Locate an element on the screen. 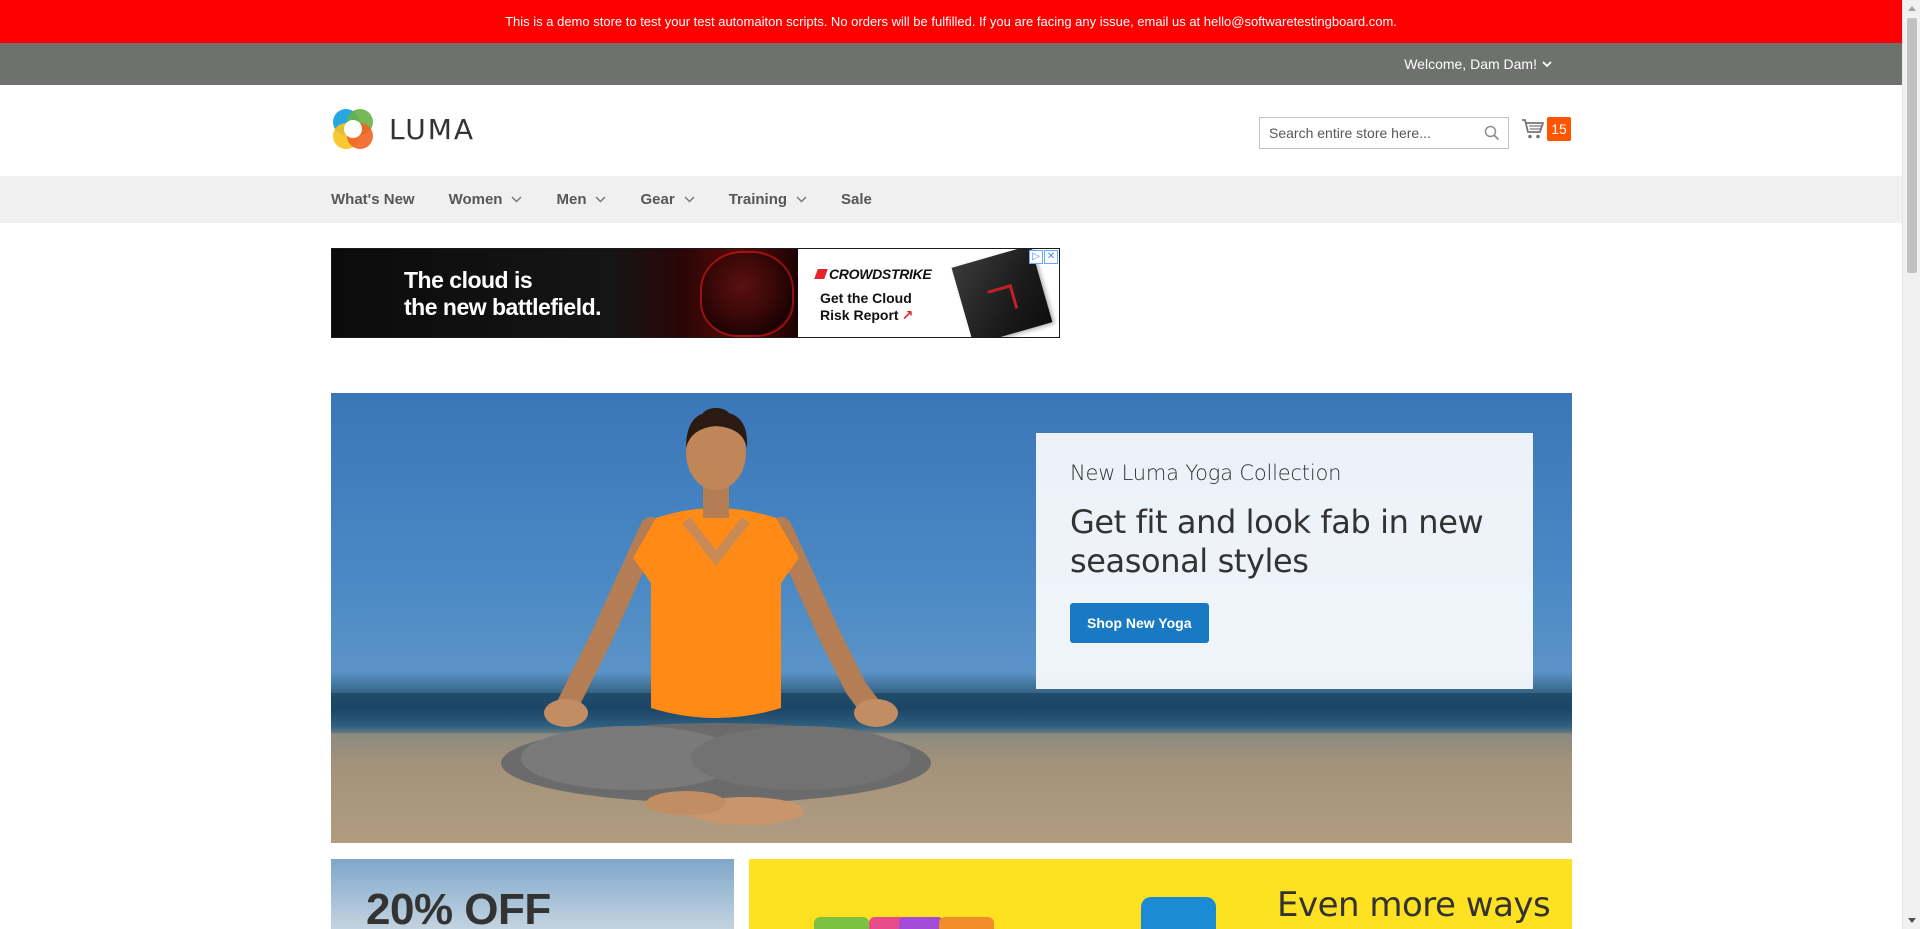  panel-header: Welcome, Dam Dam! is located at coordinates (951, 64).